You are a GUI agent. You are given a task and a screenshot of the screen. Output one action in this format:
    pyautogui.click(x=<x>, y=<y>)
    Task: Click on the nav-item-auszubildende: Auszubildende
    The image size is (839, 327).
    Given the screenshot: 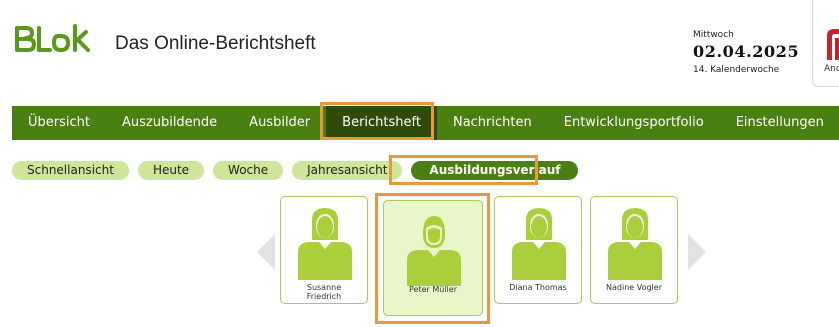 What is the action you would take?
    pyautogui.click(x=169, y=123)
    